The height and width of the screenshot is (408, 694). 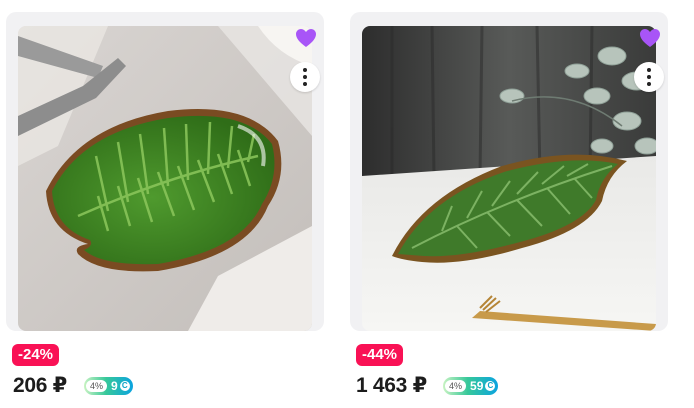 What do you see at coordinates (114, 386) in the screenshot?
I see `cashback-points: 9` at bounding box center [114, 386].